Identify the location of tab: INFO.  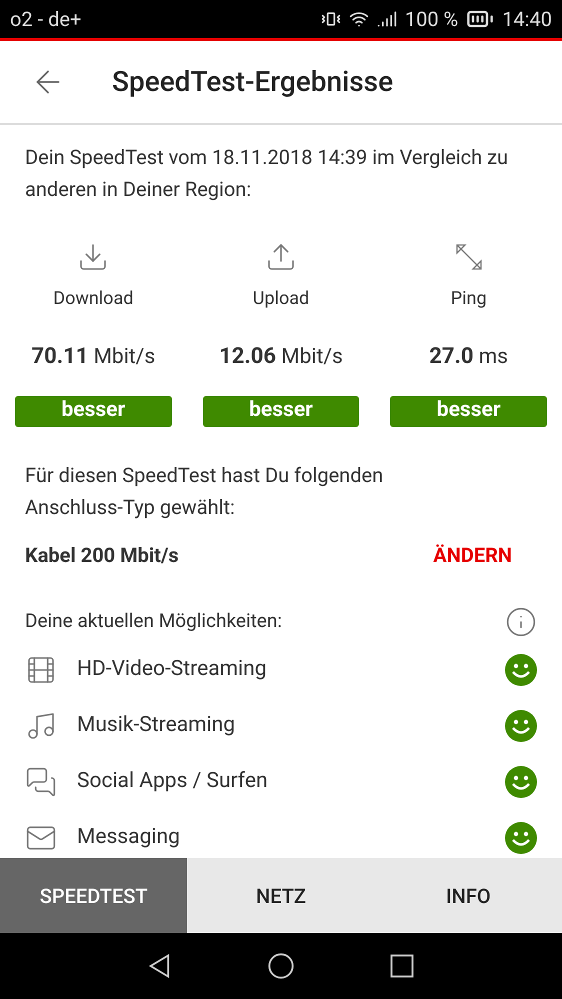
(468, 895).